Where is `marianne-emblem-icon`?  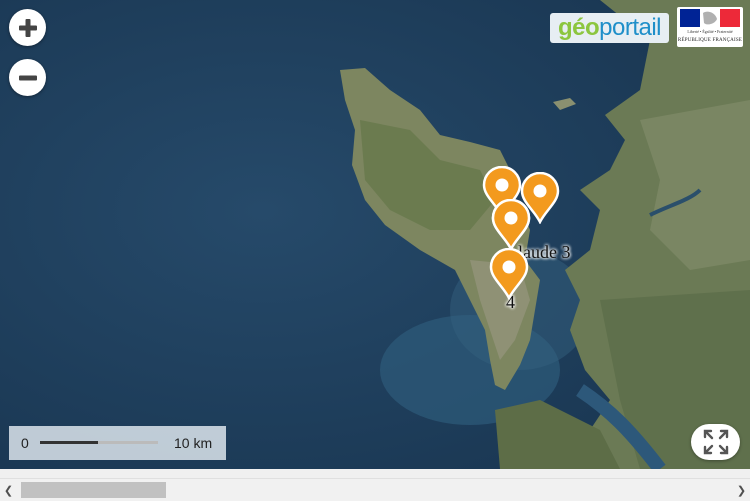 marianne-emblem-icon is located at coordinates (710, 18).